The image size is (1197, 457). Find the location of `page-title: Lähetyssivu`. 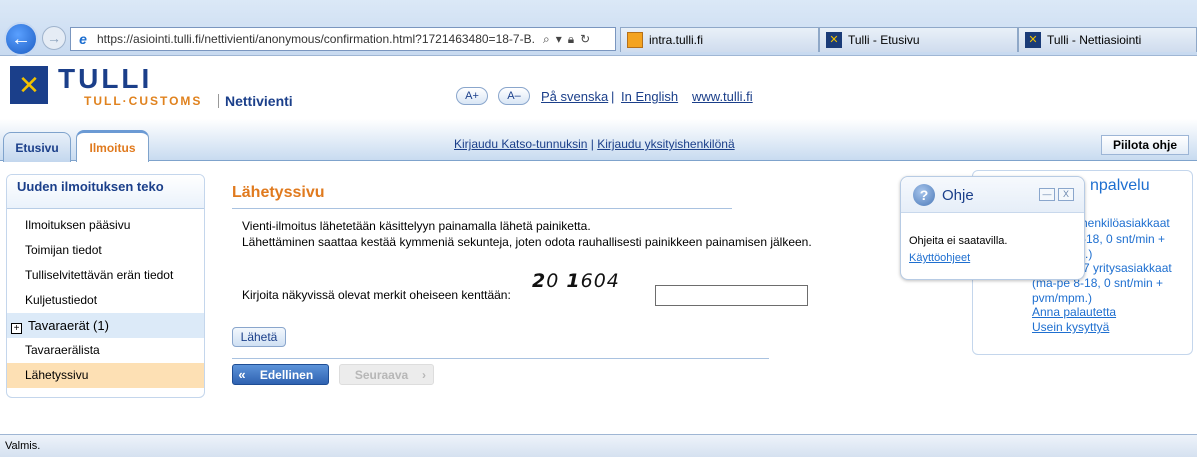

page-title: Lähetyssivu is located at coordinates (278, 192).